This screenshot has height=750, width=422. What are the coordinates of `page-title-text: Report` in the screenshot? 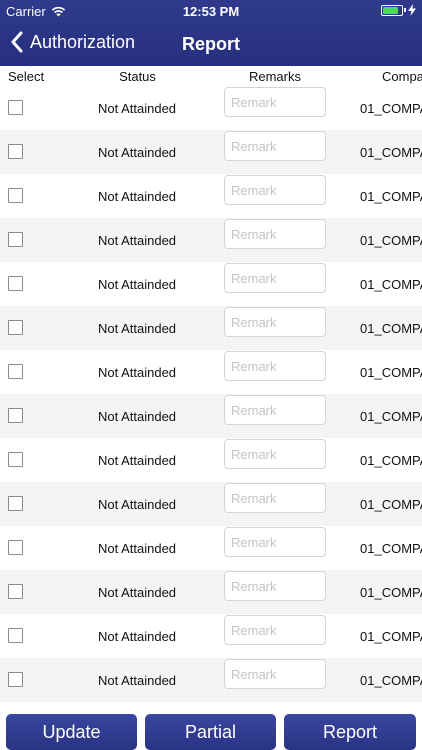 It's located at (211, 44).